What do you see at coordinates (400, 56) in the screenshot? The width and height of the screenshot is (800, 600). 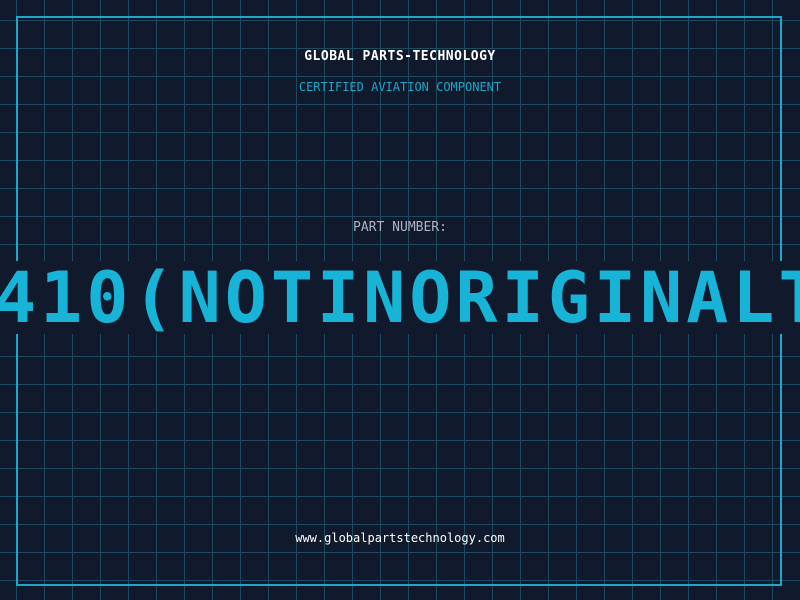 I see `company-name: GLOBAL PARTS-TECHNOLOGY` at bounding box center [400, 56].